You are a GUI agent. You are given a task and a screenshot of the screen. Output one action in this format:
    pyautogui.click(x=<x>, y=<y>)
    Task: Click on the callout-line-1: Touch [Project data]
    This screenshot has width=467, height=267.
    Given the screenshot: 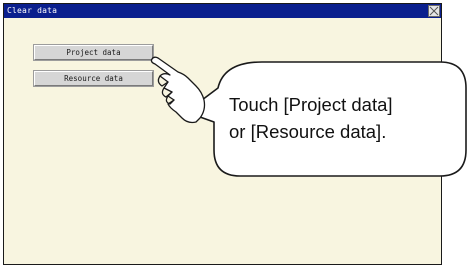 What is the action you would take?
    pyautogui.click(x=311, y=104)
    